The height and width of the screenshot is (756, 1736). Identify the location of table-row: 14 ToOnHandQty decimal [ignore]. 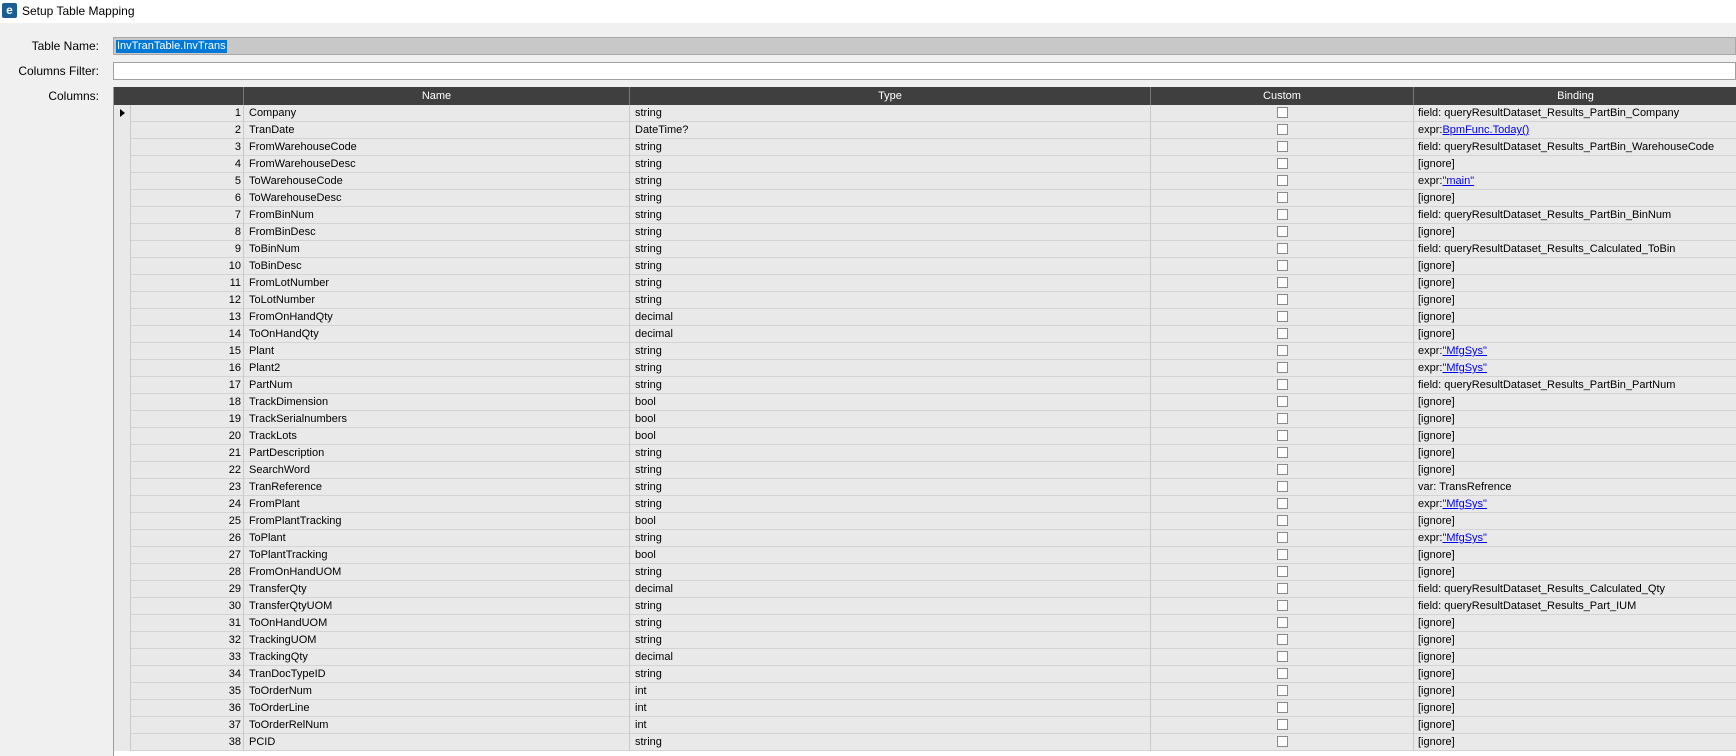
(925, 334).